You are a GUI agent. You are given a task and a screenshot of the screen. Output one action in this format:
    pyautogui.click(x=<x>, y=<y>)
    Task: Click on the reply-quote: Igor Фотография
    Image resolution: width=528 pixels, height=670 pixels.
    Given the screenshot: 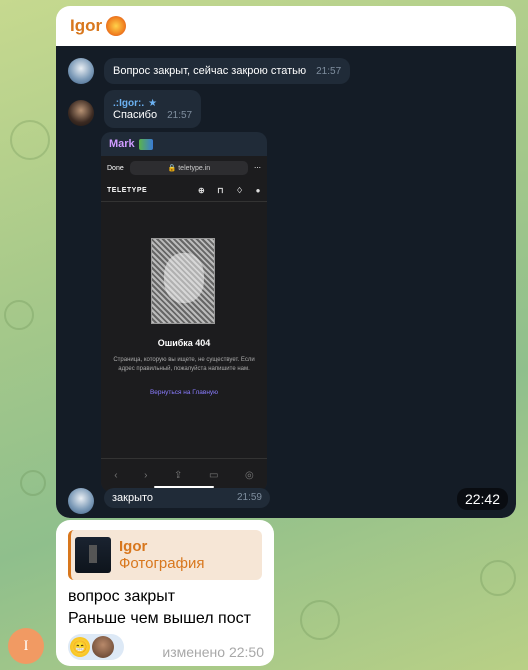 What is the action you would take?
    pyautogui.click(x=165, y=555)
    